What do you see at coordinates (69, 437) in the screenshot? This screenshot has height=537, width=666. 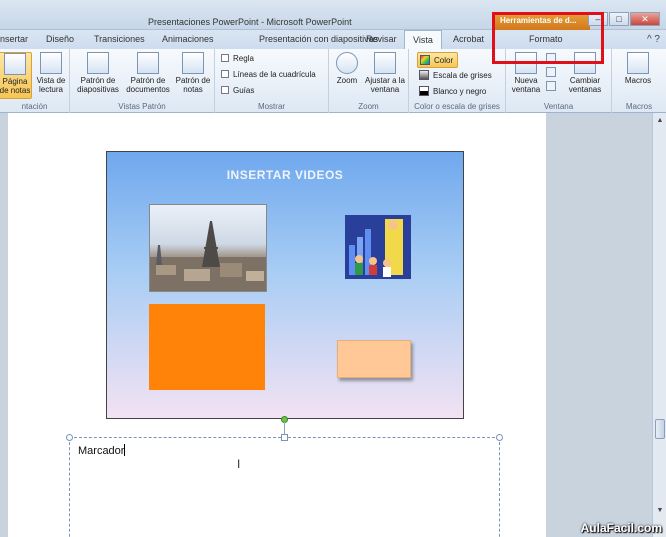 I see `resize-handle-top-left` at bounding box center [69, 437].